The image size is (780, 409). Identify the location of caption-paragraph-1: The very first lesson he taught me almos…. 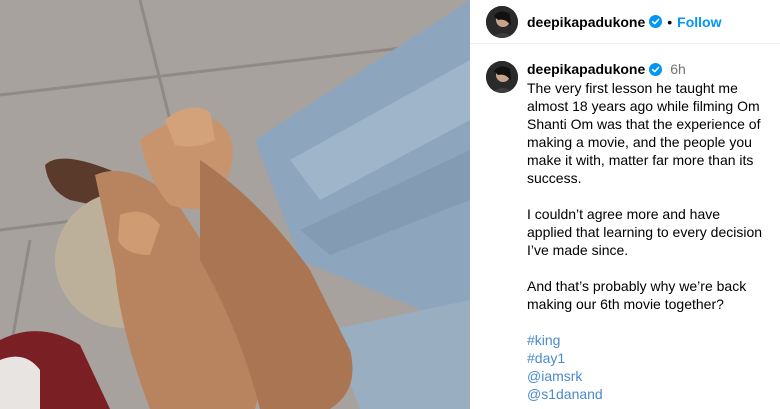
(644, 133).